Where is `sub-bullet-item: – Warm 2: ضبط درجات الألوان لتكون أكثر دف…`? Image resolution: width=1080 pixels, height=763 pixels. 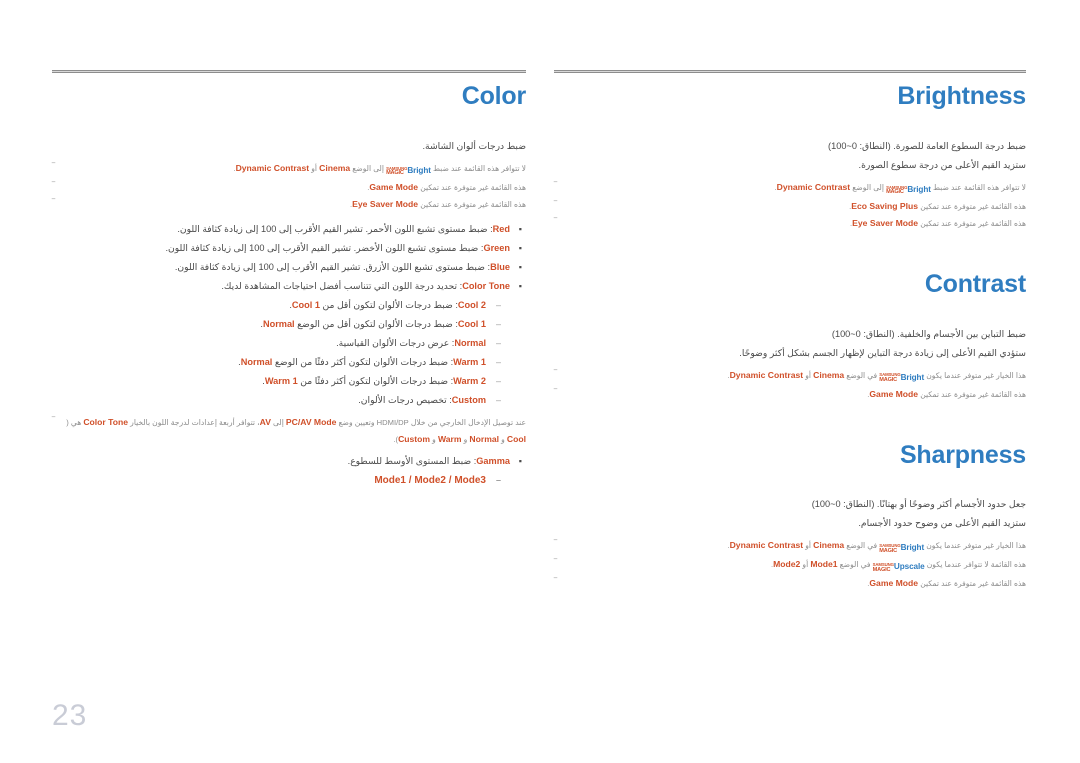 sub-bullet-item: – Warm 2: ضبط درجات الألوان لتكون أكثر دف… is located at coordinates (289, 381).